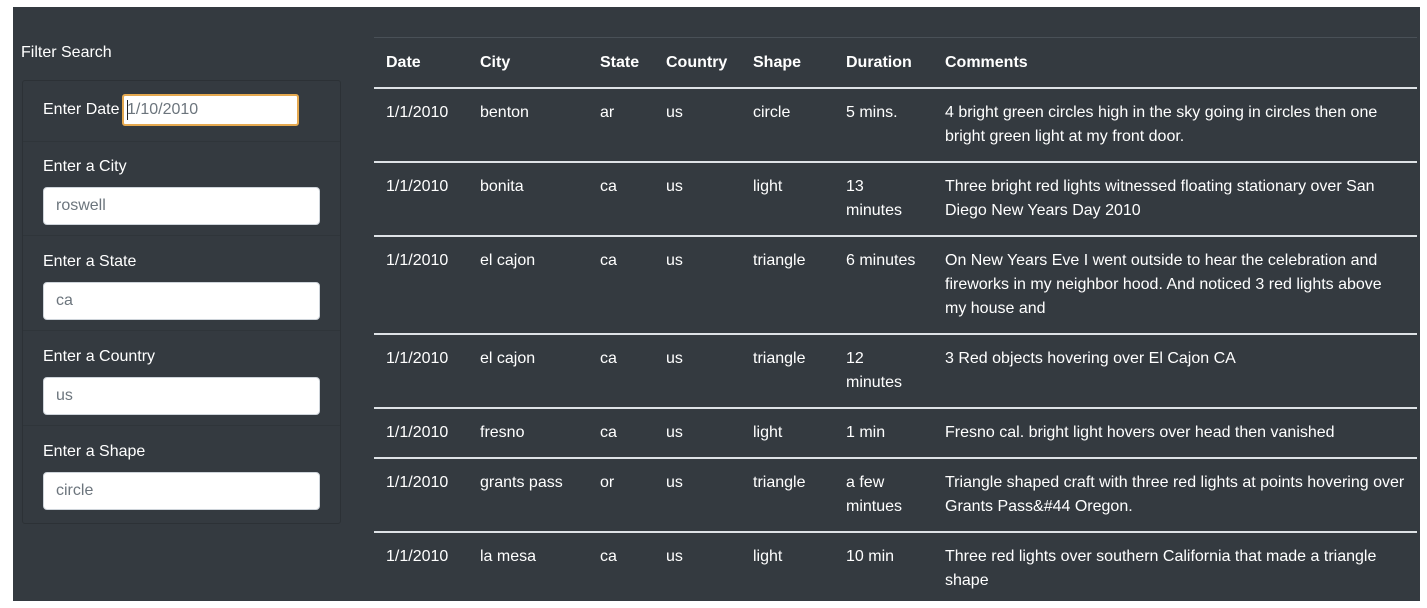  I want to click on country-label: Enter a Country, so click(99, 356).